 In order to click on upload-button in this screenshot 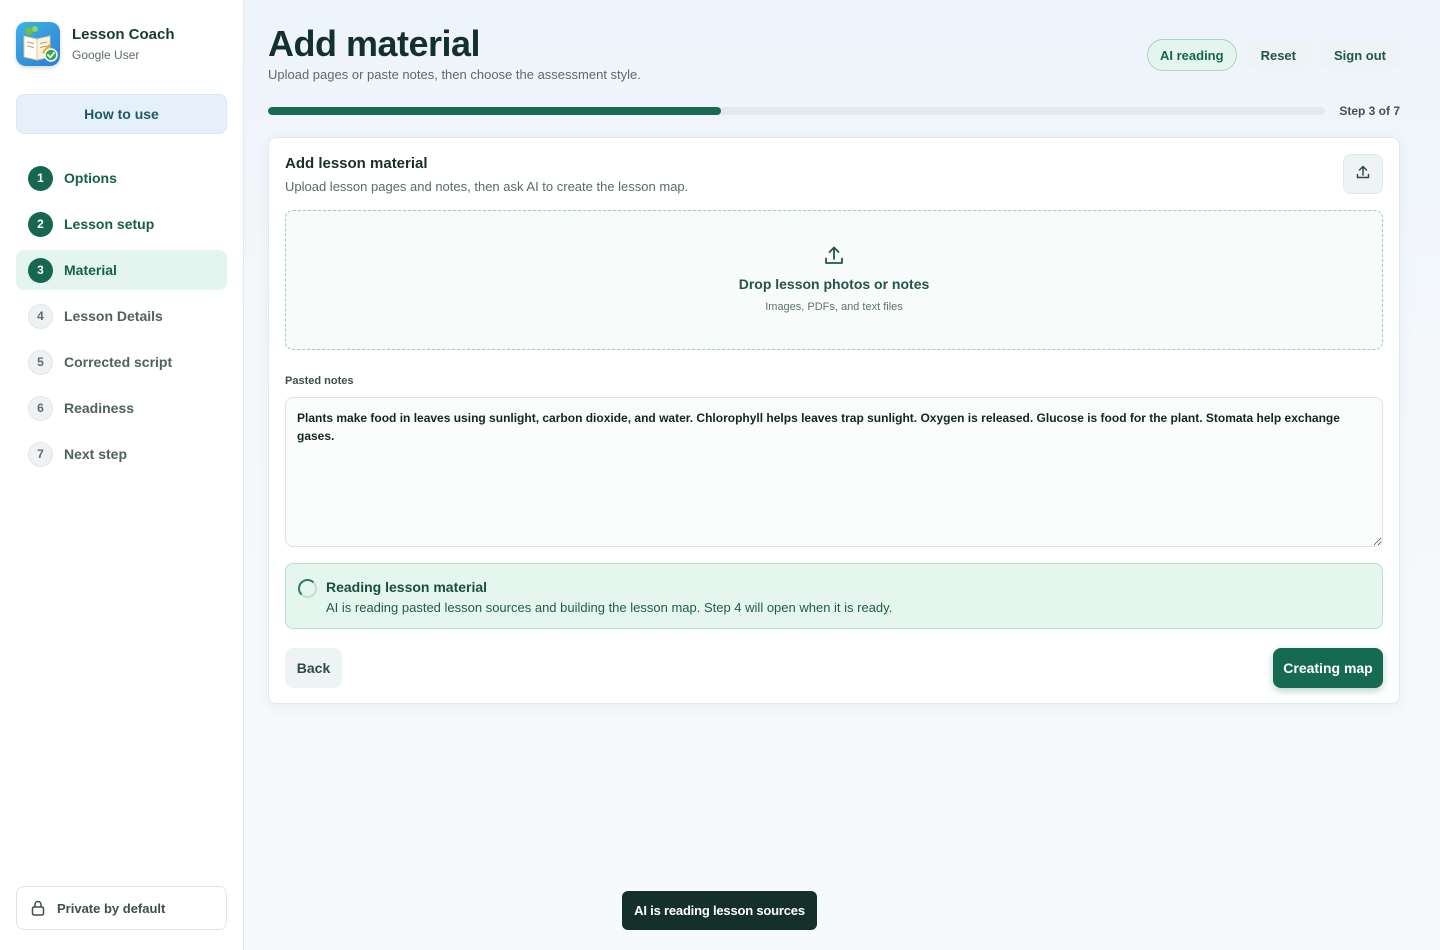, I will do `click(1363, 174)`.